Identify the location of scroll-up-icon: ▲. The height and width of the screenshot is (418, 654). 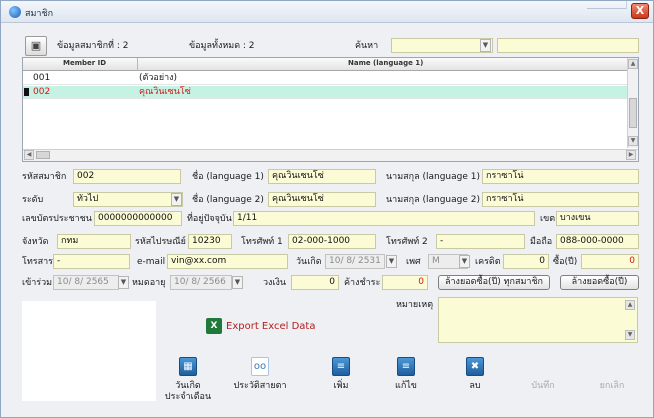
(633, 64).